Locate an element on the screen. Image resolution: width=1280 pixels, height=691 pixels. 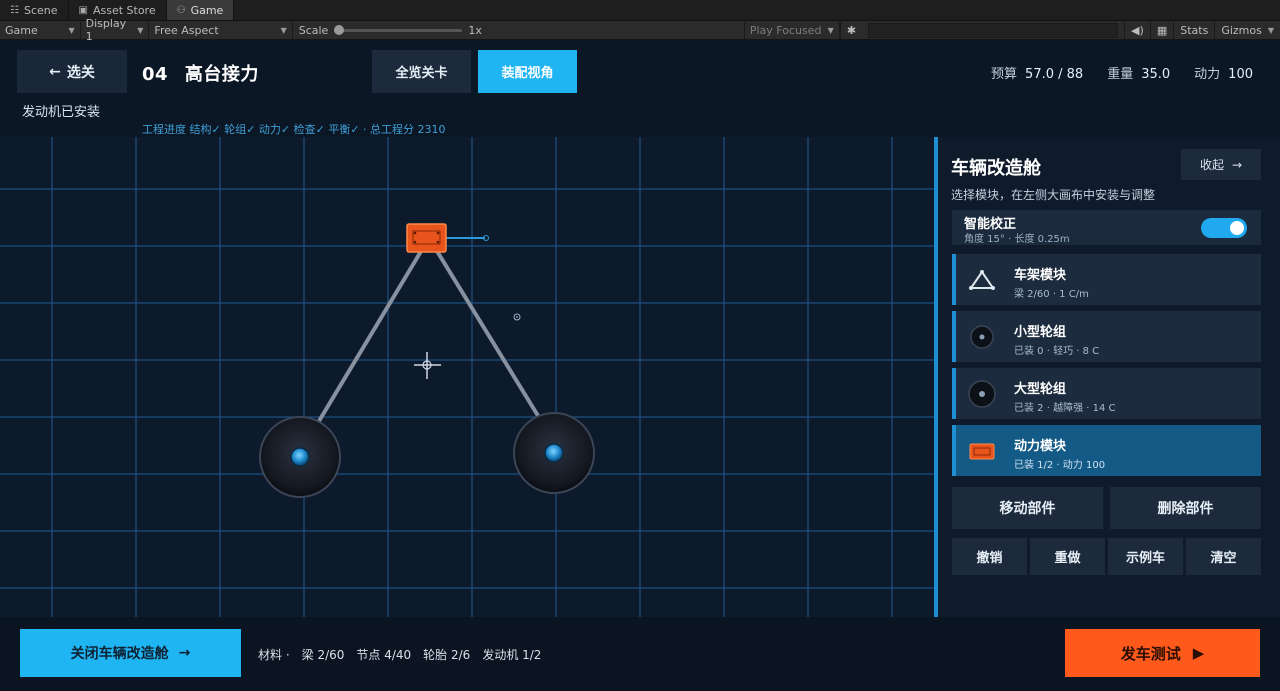
frame-beams is located at coordinates (428, 334).